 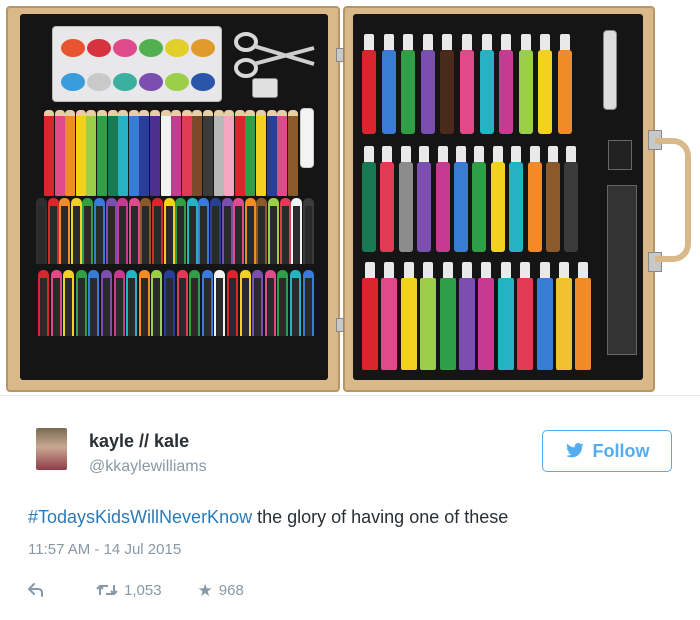 I want to click on pencil-sharpener, so click(x=265, y=88).